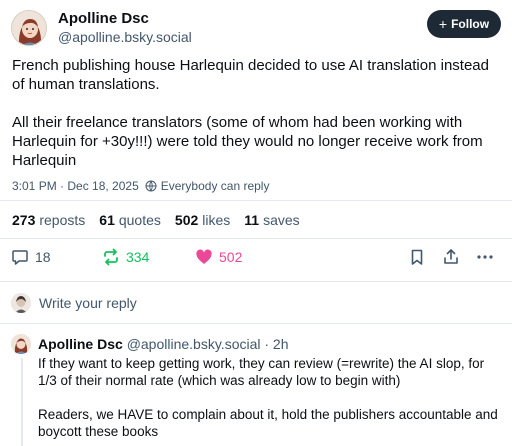  I want to click on avatar-illustration-icon, so click(29, 28).